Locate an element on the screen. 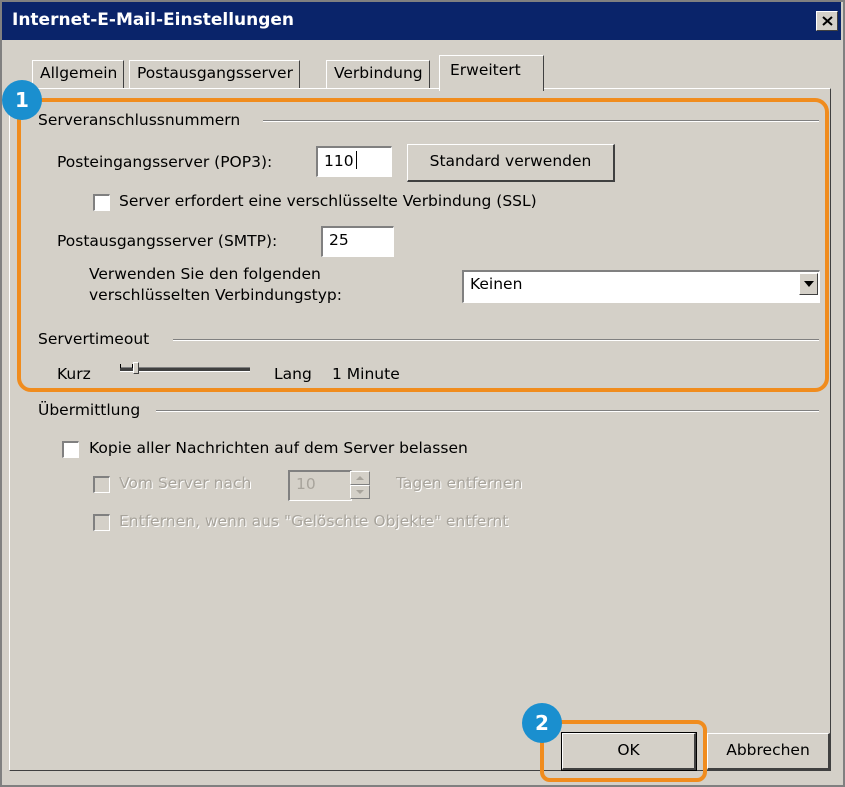 This screenshot has height=787, width=845. close-button is located at coordinates (827, 21).